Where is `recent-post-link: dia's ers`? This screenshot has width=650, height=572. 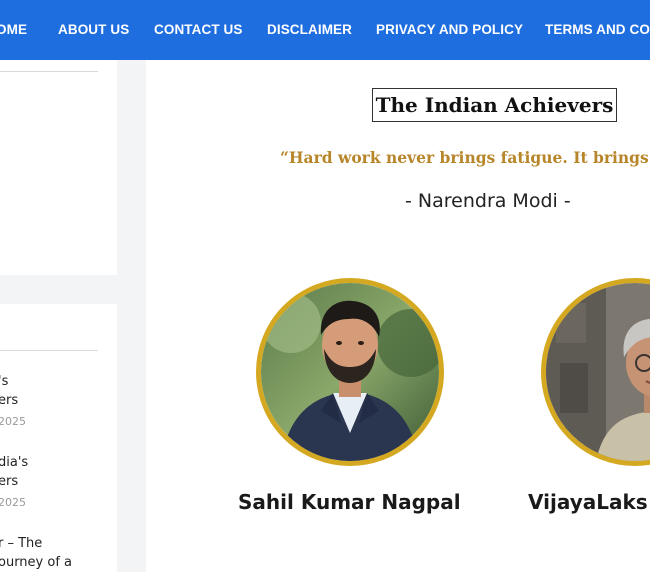 recent-post-link: dia's ers is located at coordinates (54, 472).